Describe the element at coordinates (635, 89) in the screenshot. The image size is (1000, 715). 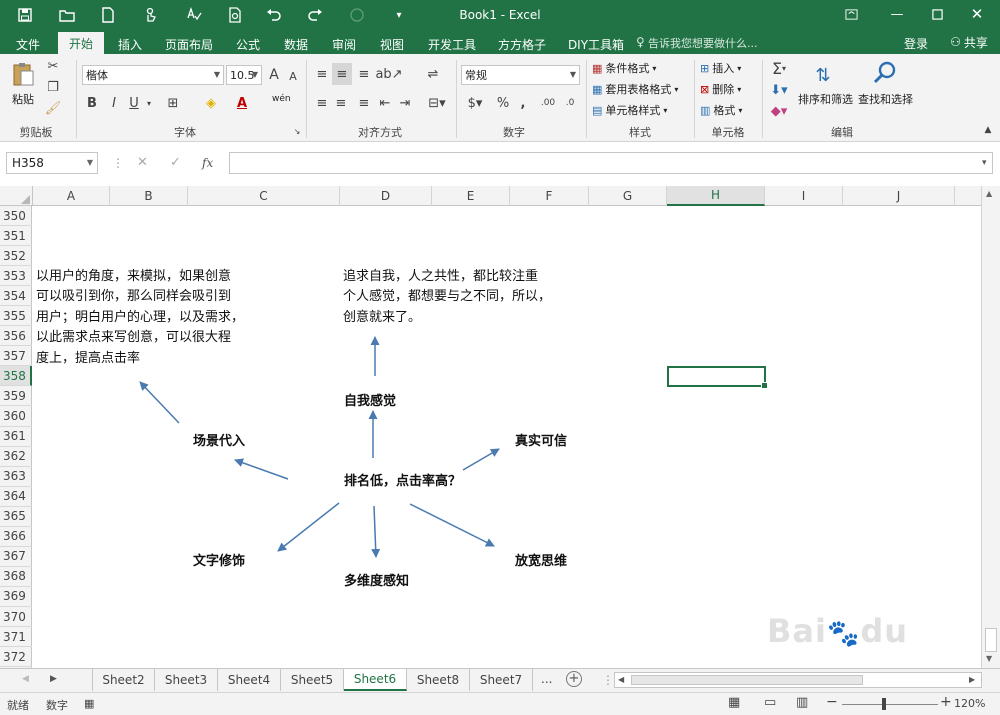
I see `format-as-table-button: ▦ 套用表格格式 ▾` at that location.